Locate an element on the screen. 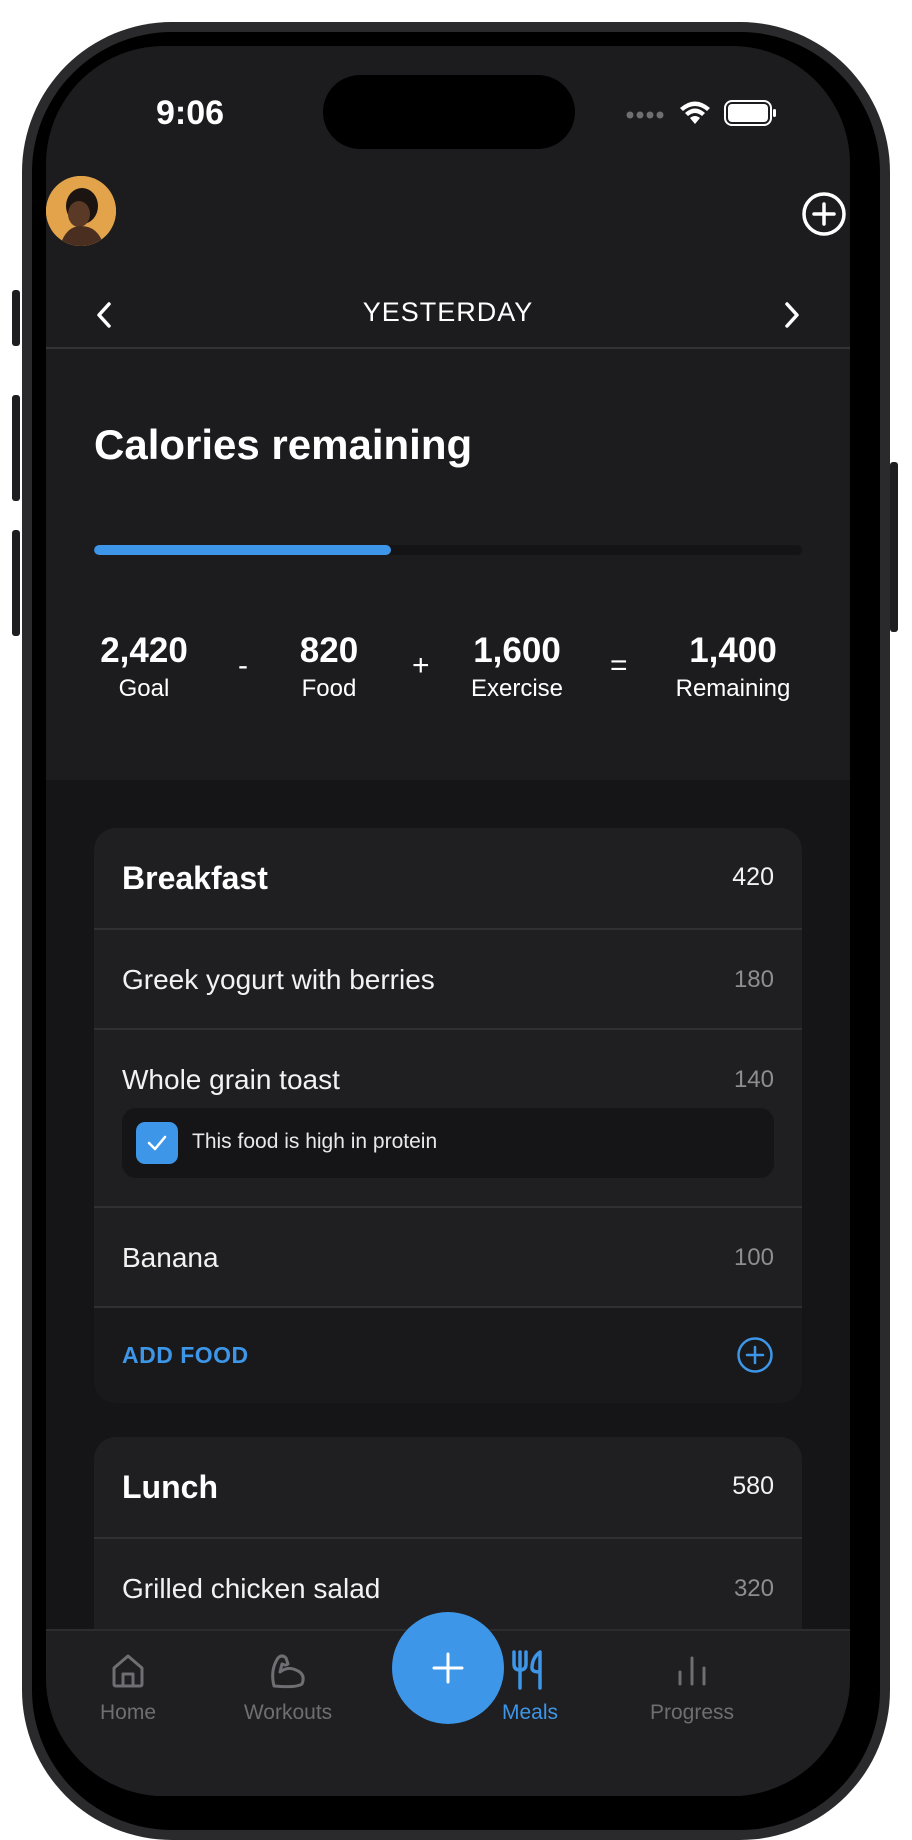 This screenshot has height=1840, width=912. plus-circle-icon is located at coordinates (755, 1355).